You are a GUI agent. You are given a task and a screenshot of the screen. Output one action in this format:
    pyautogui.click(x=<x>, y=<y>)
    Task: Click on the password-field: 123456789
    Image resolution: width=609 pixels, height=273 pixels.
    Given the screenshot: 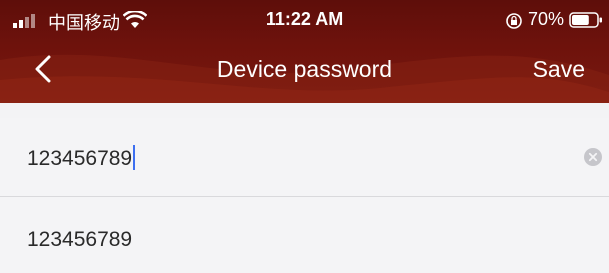 What is the action you would take?
    pyautogui.click(x=81, y=158)
    